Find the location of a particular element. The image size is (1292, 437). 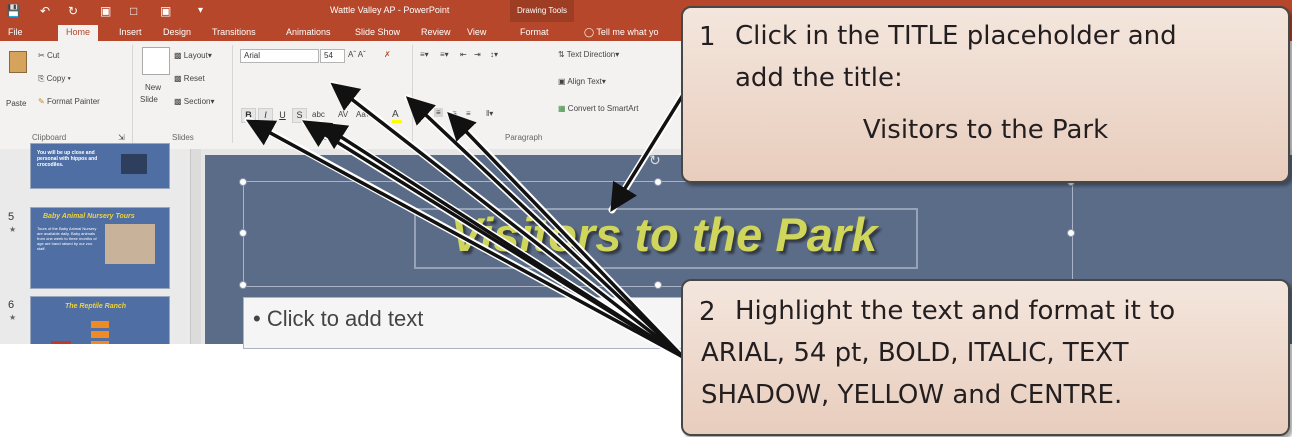

convert-smartart-button: ▦ Convert to SmartArt is located at coordinates (598, 108).